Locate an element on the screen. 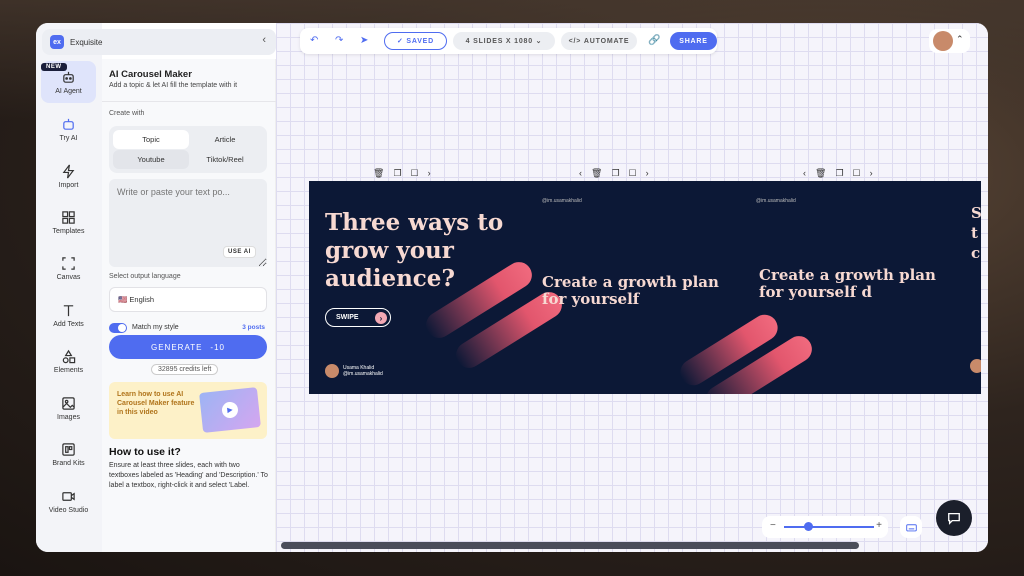 The width and height of the screenshot is (1024, 576). video-icon is located at coordinates (68, 496).